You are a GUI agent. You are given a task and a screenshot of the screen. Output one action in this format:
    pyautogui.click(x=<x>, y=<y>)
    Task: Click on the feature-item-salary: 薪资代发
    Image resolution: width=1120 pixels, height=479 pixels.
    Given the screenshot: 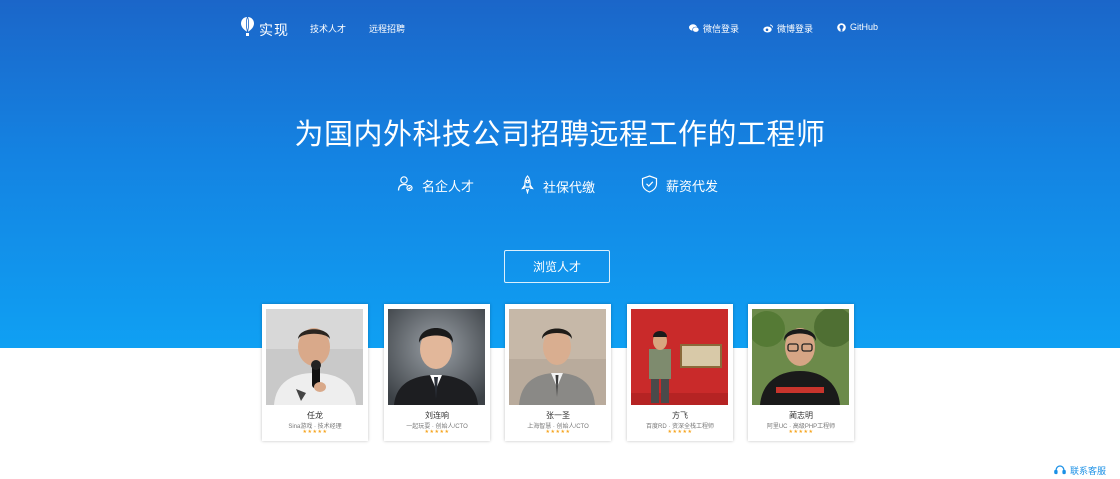 What is the action you would take?
    pyautogui.click(x=679, y=185)
    